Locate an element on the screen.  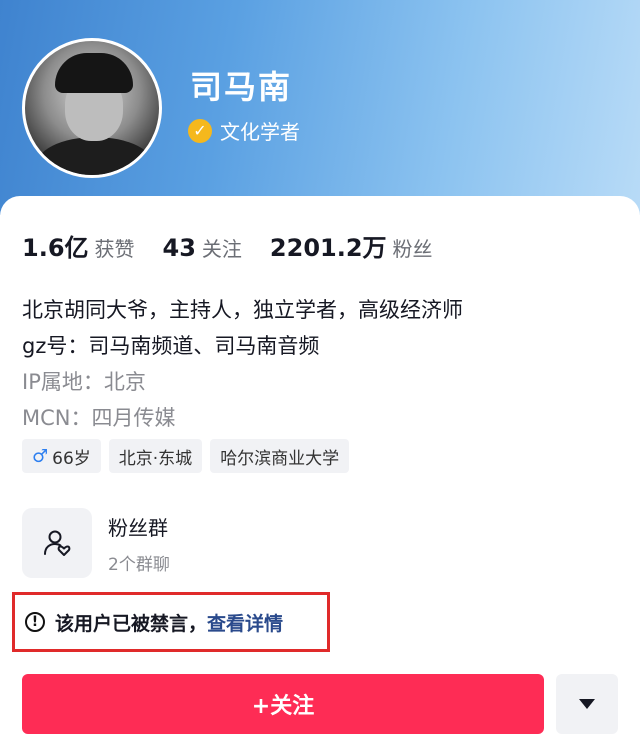
caret-down-icon is located at coordinates (587, 704).